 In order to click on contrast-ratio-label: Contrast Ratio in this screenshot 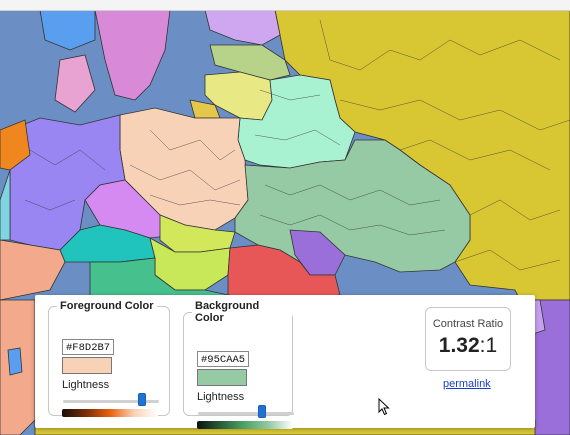, I will do `click(468, 324)`.